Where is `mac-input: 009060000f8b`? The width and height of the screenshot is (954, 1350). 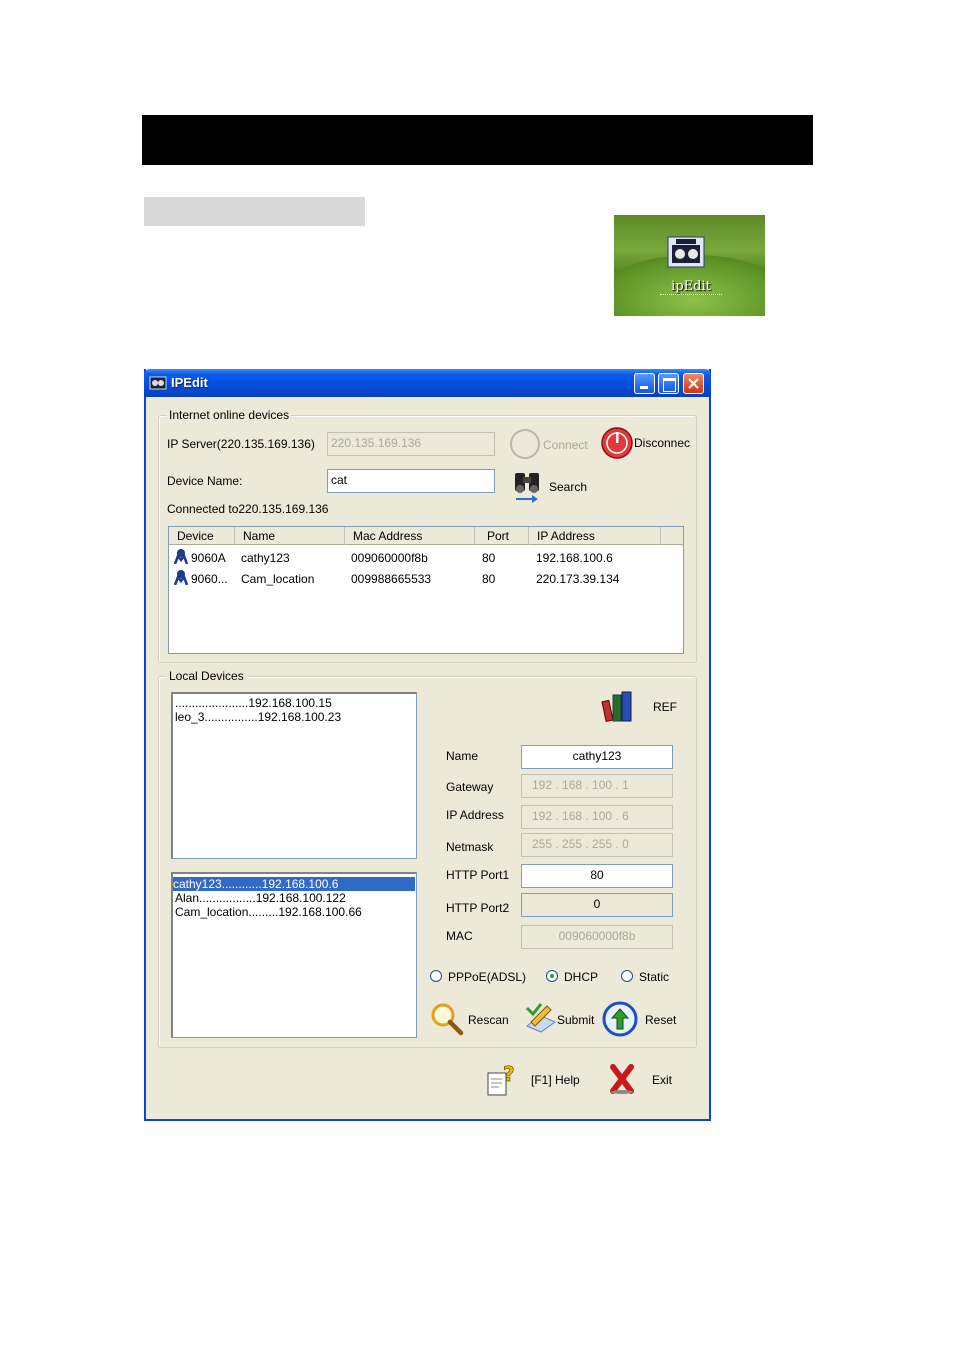 mac-input: 009060000f8b is located at coordinates (597, 937).